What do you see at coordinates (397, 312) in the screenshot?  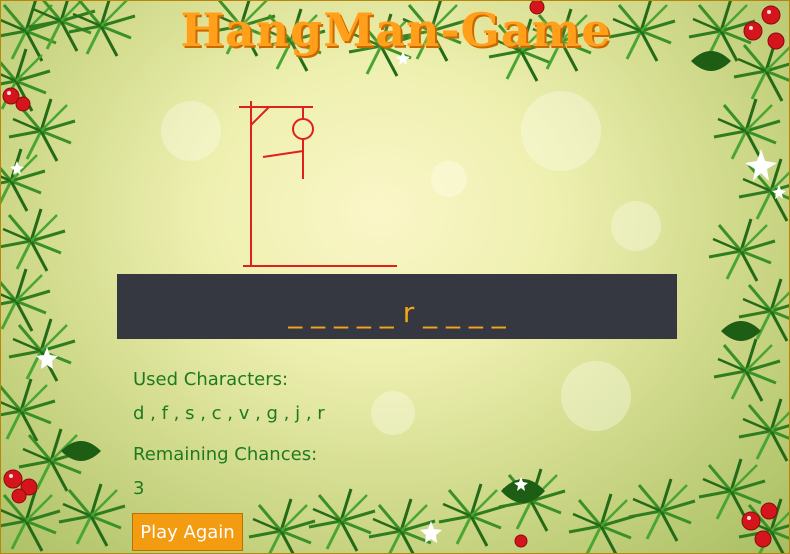 I see `masked-word: _ _ _ _ _ r _ _ _ _` at bounding box center [397, 312].